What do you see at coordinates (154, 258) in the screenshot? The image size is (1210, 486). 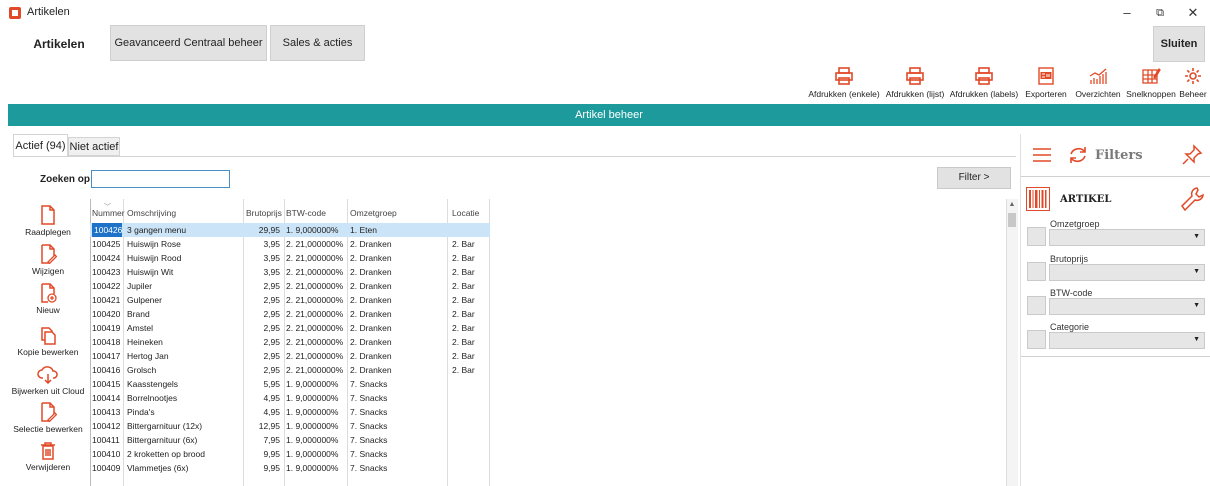 I see `table-cell: Huiswijn Rood` at bounding box center [154, 258].